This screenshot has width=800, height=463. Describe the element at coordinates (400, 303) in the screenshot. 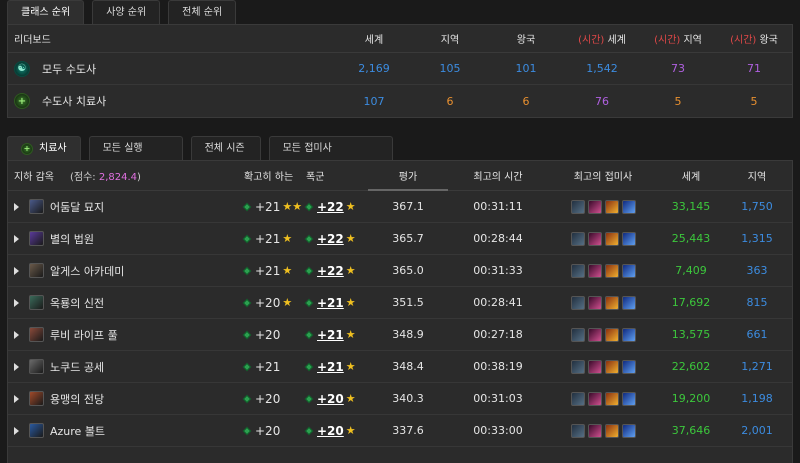

I see `dungeon-row: 옥룡의 신전 +20 ★ +21 ★ 351.5 00:28:41 17,692 815` at that location.